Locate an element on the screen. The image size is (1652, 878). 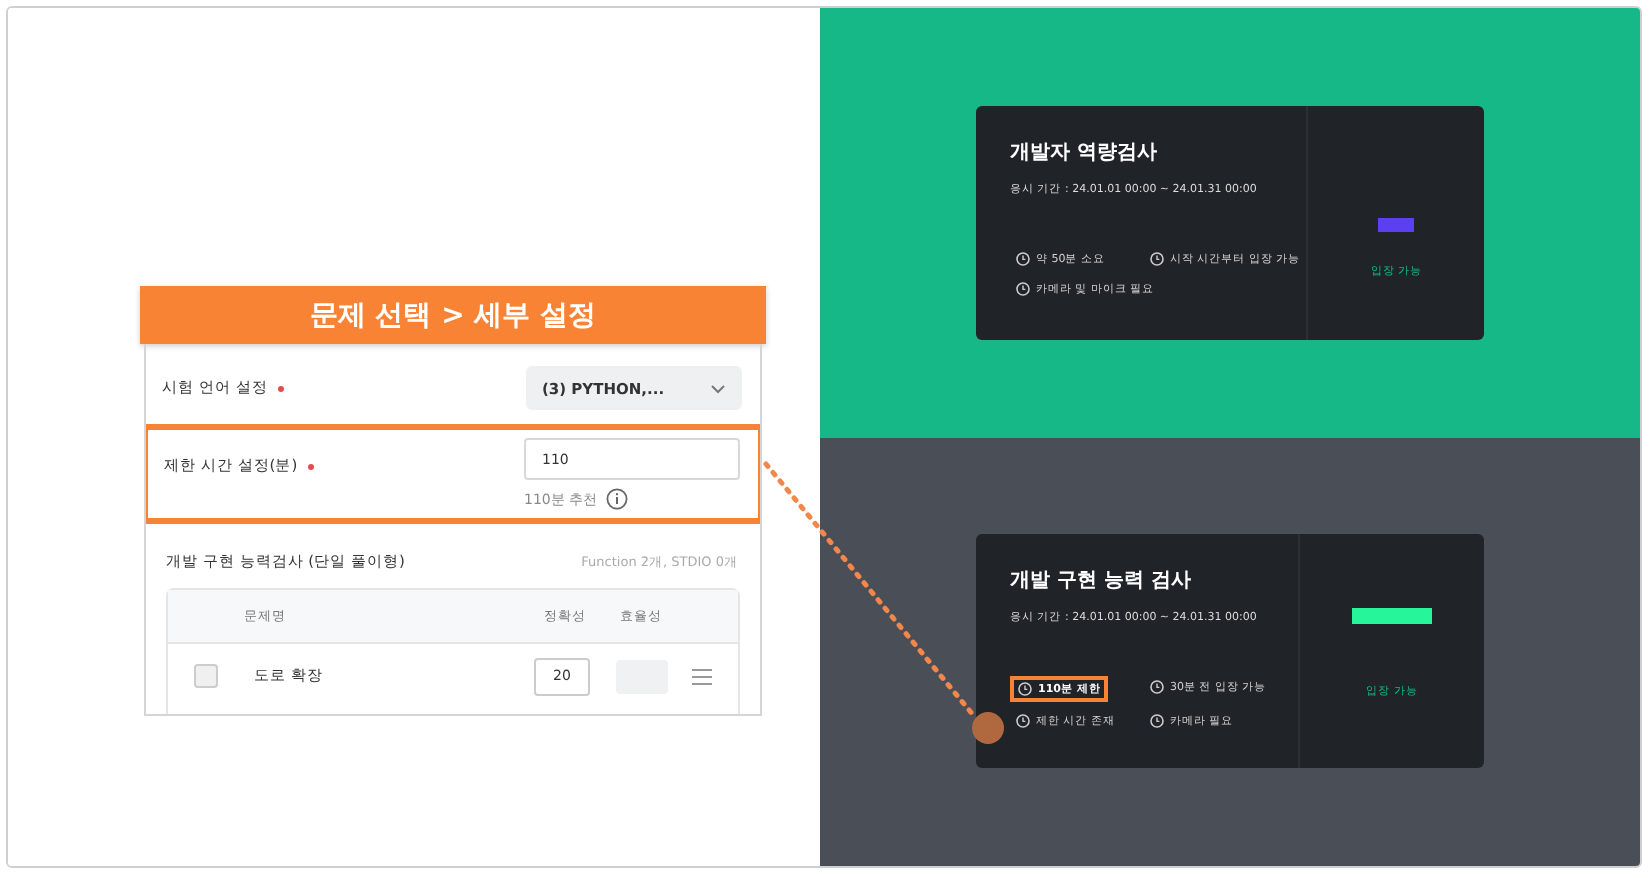
enter-button is located at coordinates (1392, 616).